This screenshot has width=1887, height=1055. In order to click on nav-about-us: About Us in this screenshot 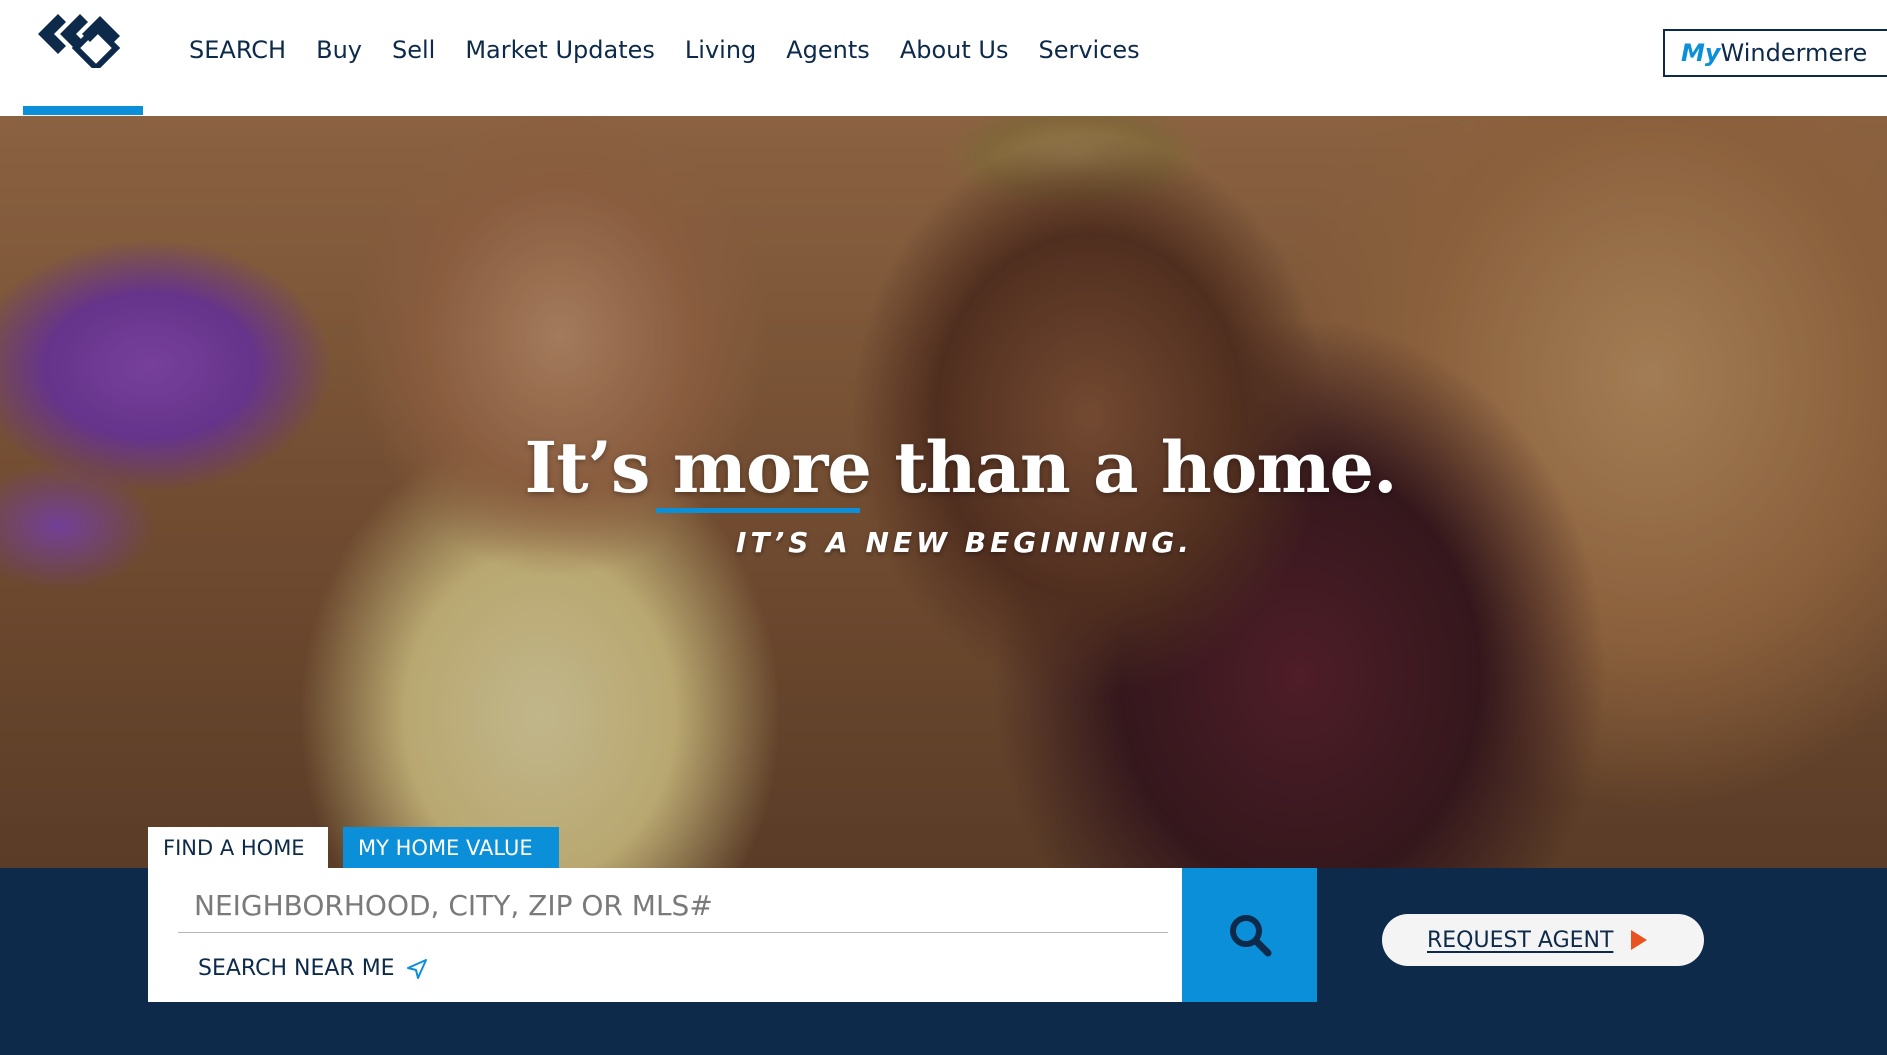, I will do `click(954, 50)`.